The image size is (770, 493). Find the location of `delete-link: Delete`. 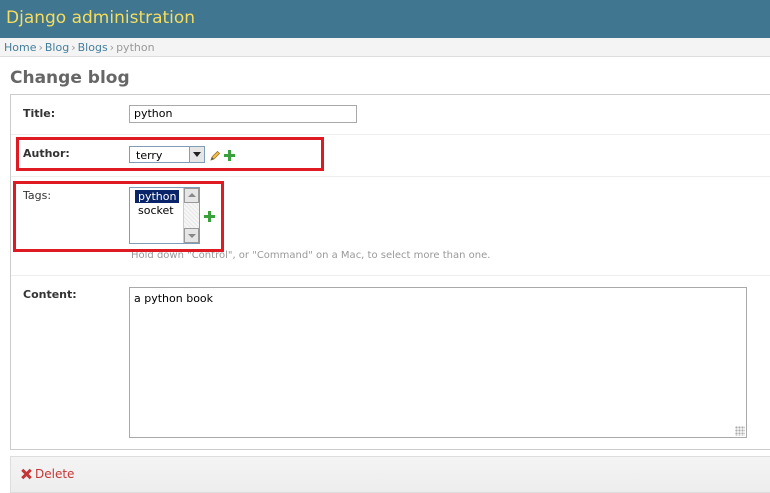

delete-link: Delete is located at coordinates (47, 474).